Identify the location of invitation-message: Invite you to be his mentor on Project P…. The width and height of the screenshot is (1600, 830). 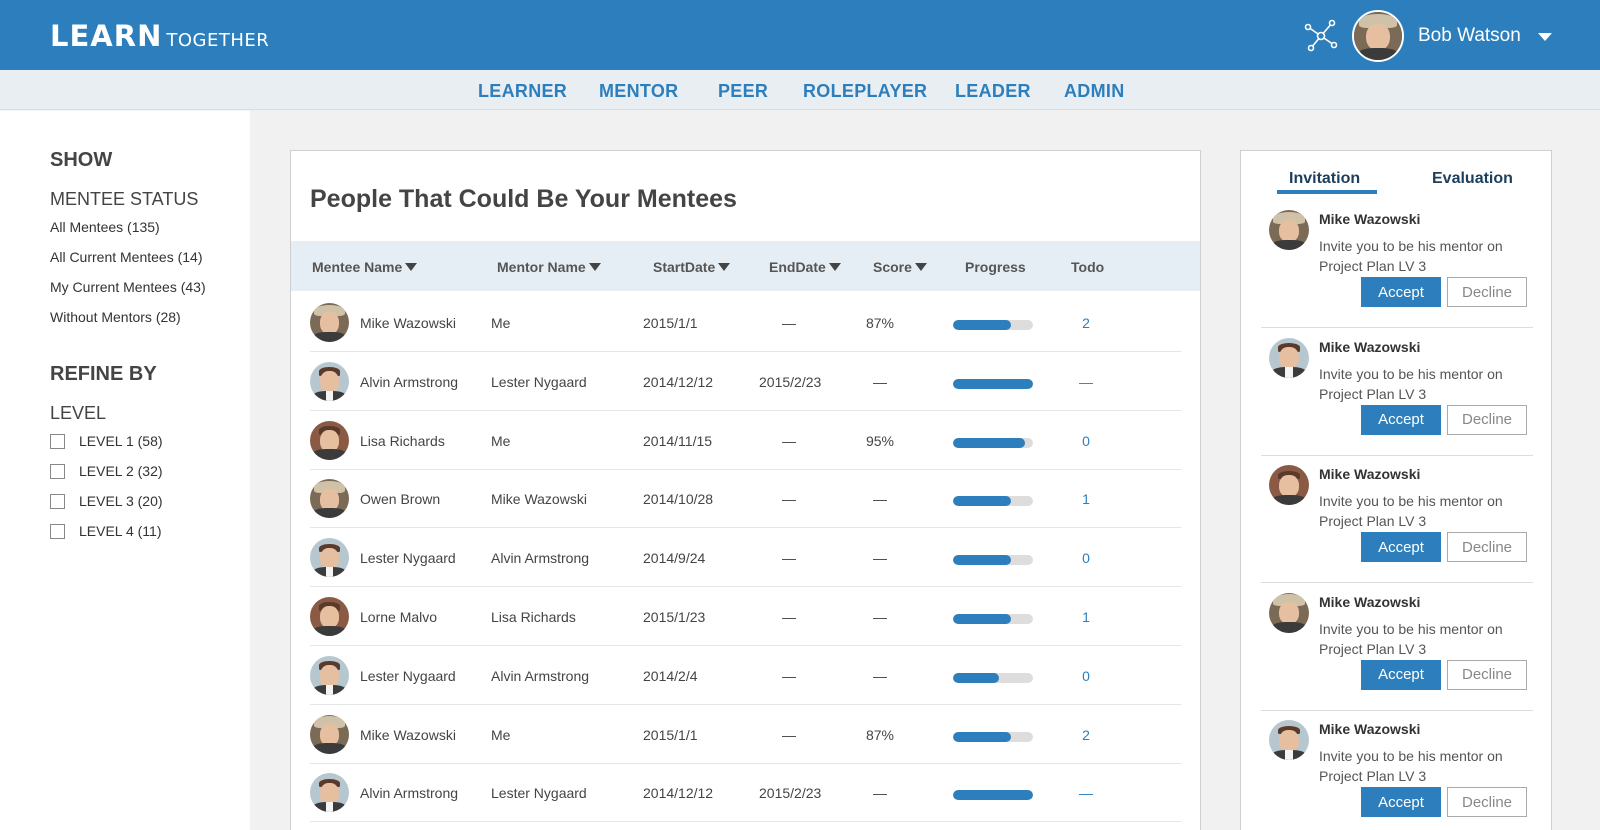
(1411, 383).